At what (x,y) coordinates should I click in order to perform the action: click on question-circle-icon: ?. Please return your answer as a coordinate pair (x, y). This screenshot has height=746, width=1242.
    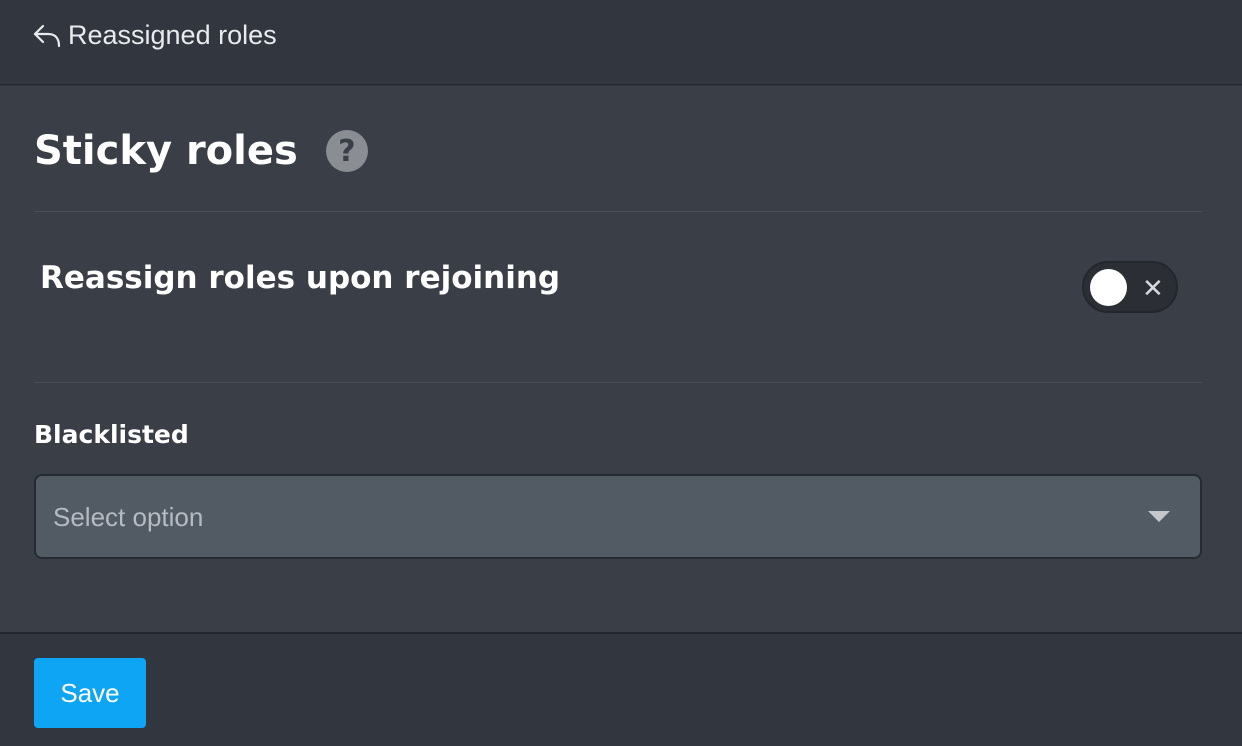
    Looking at the image, I should click on (346, 151).